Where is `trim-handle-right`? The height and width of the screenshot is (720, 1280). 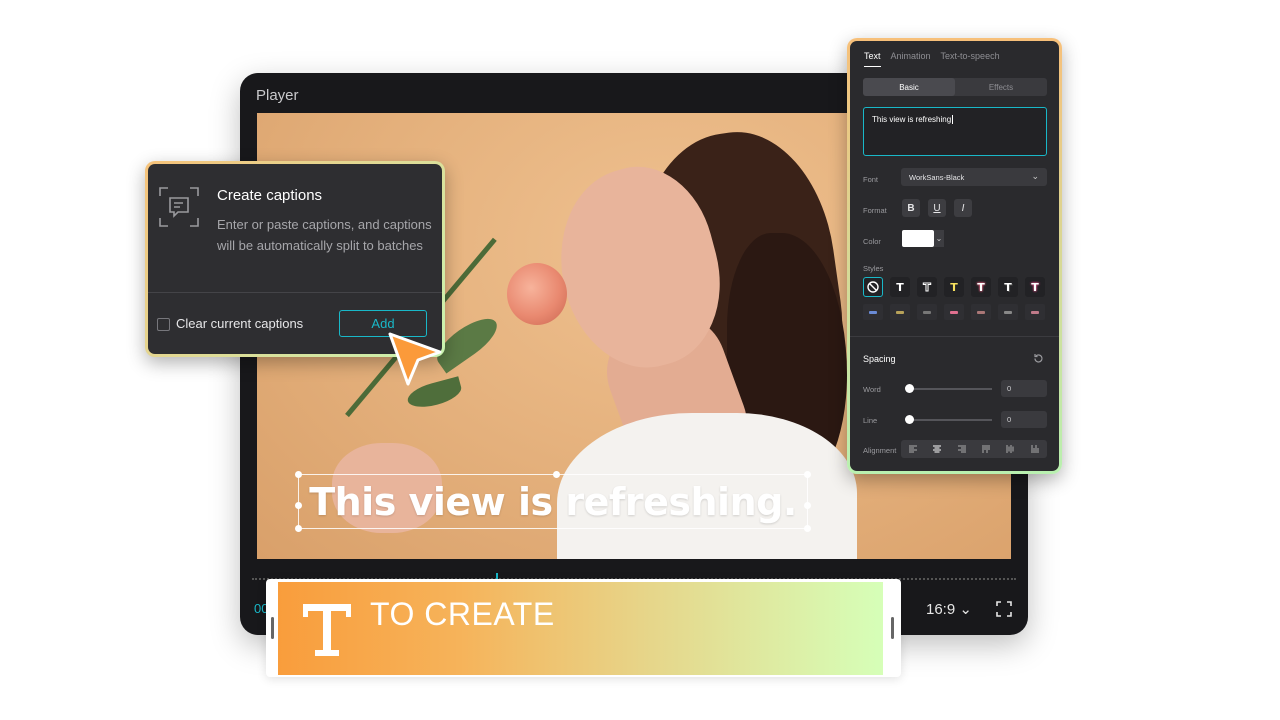 trim-handle-right is located at coordinates (892, 628).